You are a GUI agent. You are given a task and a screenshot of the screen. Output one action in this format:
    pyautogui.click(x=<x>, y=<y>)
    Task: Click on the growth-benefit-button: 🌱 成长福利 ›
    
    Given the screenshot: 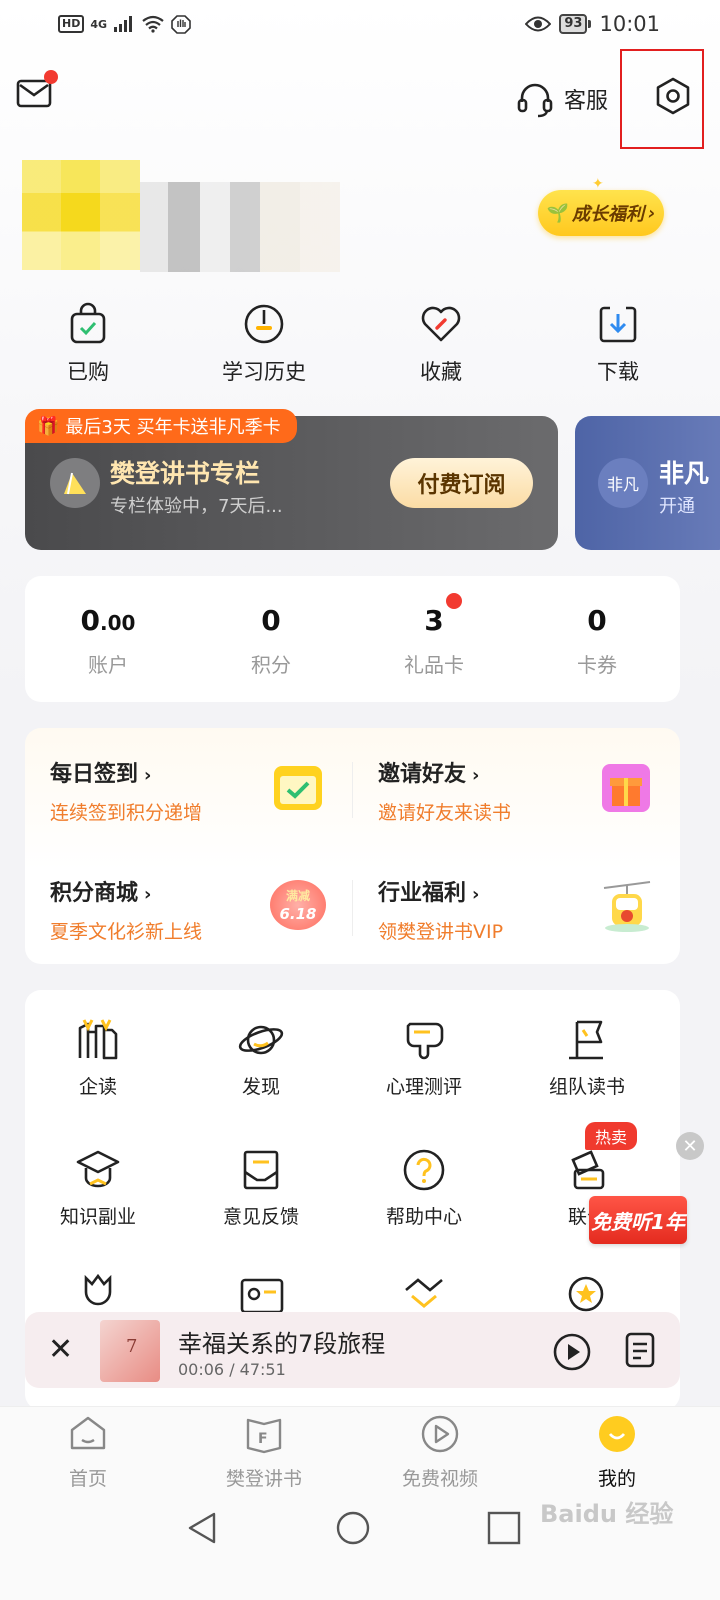 What is the action you would take?
    pyautogui.click(x=601, y=213)
    